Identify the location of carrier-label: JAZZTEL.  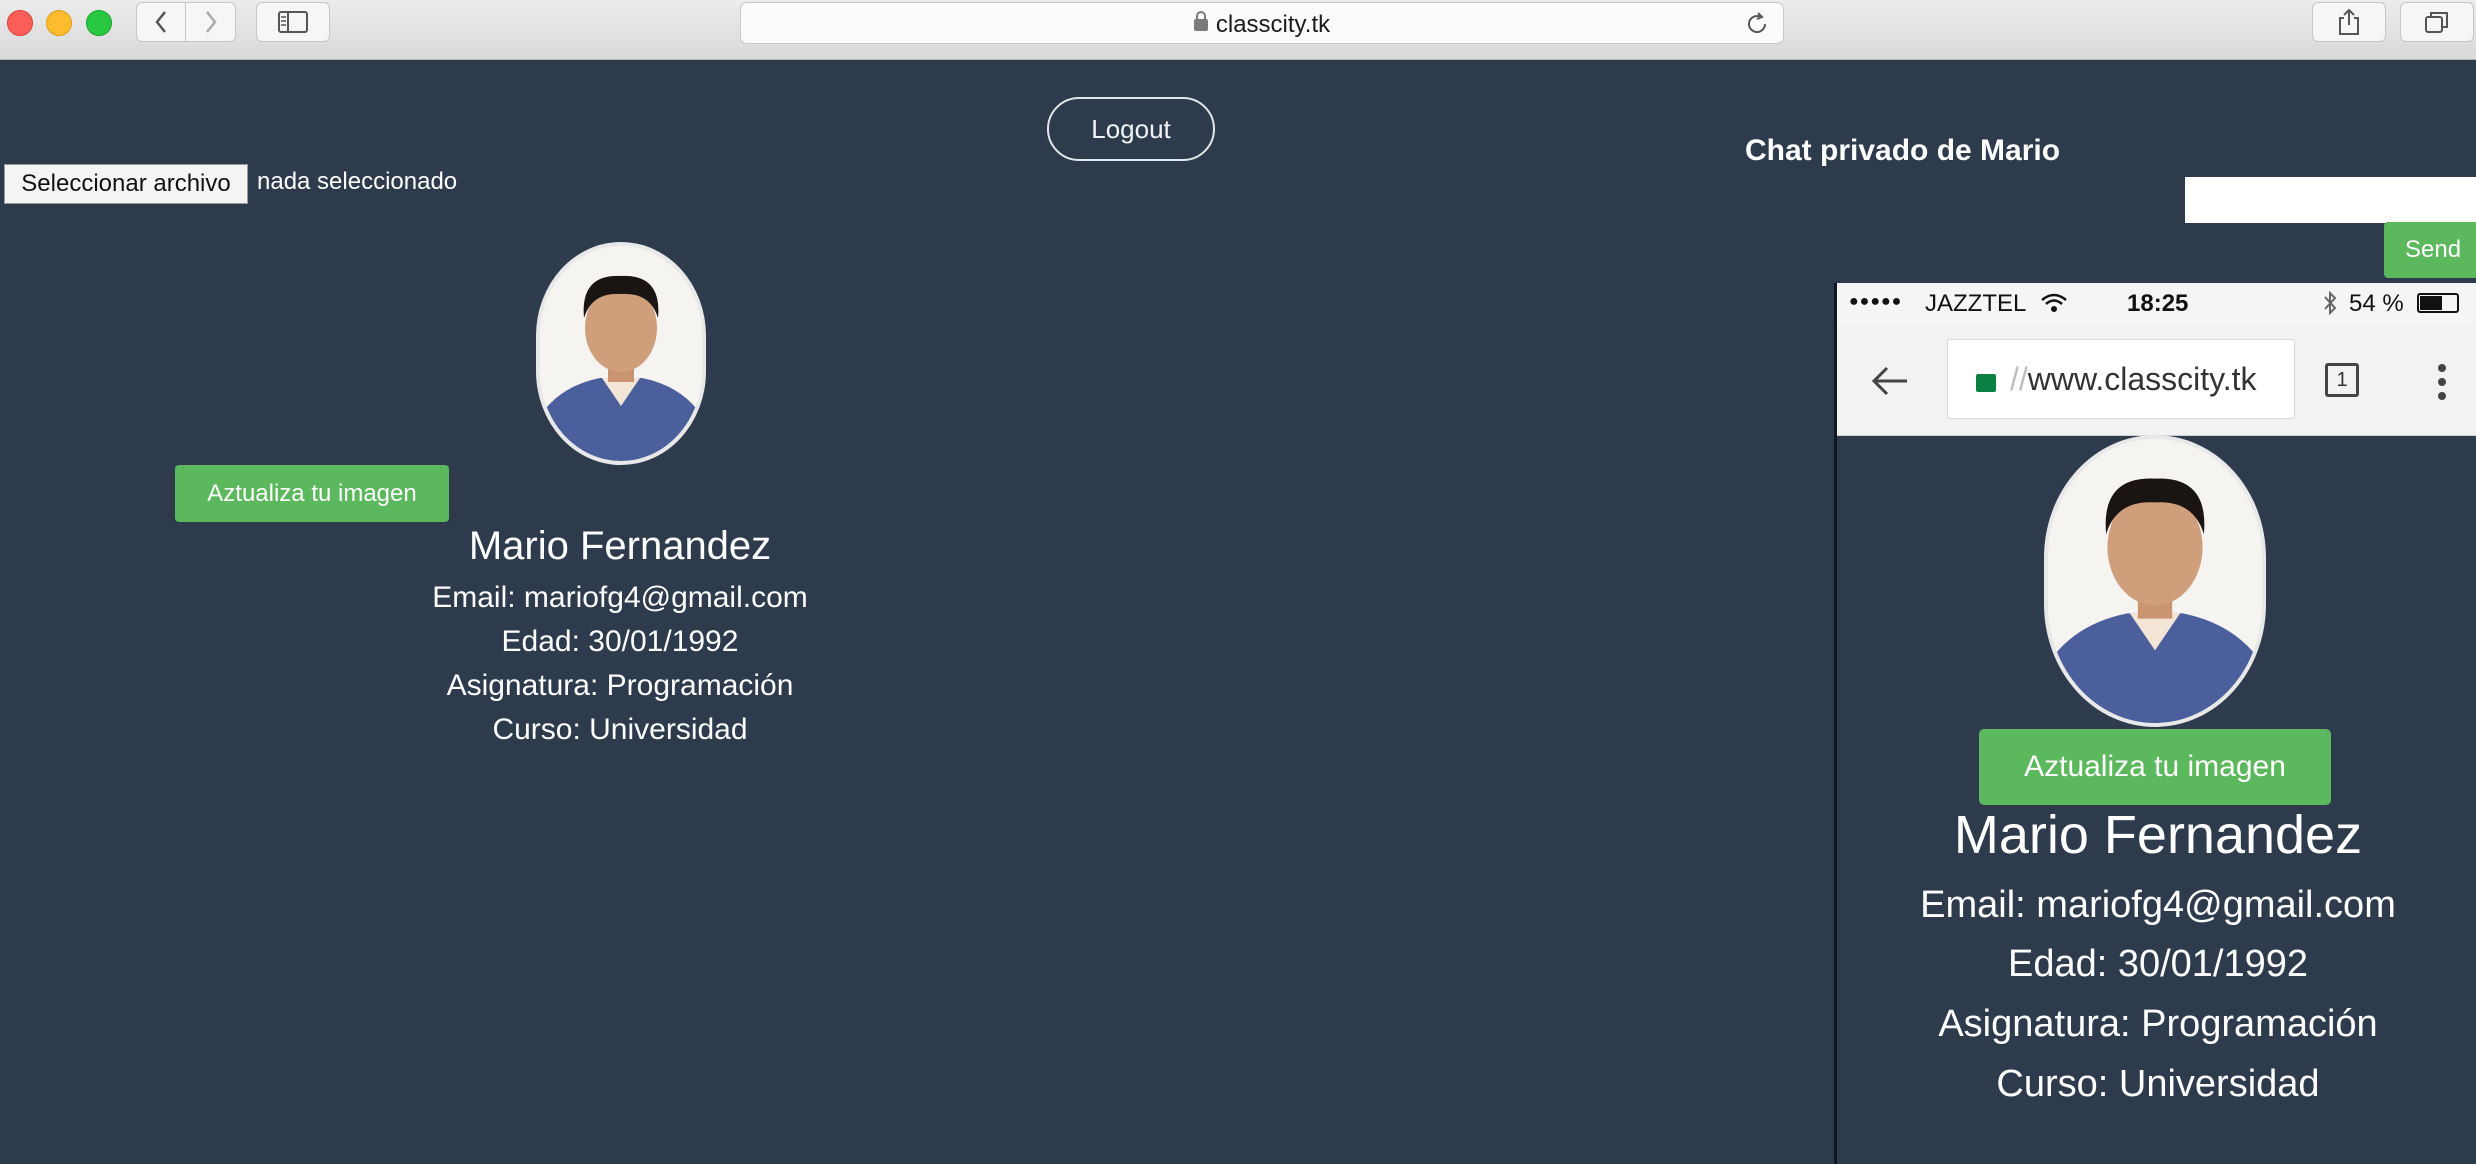
(1976, 303).